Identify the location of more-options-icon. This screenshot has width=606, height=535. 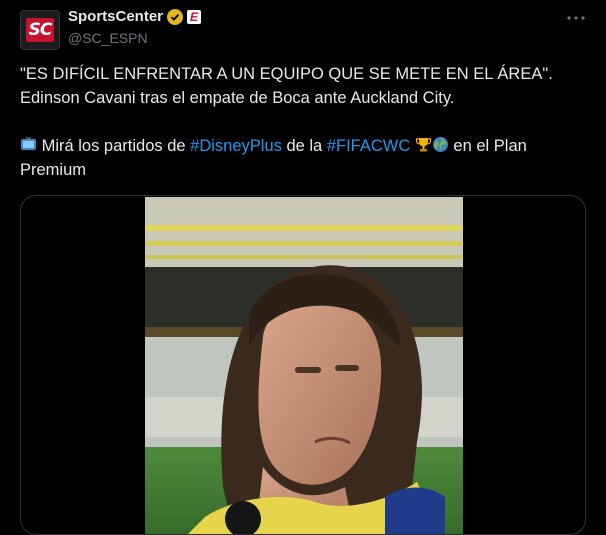
(576, 18).